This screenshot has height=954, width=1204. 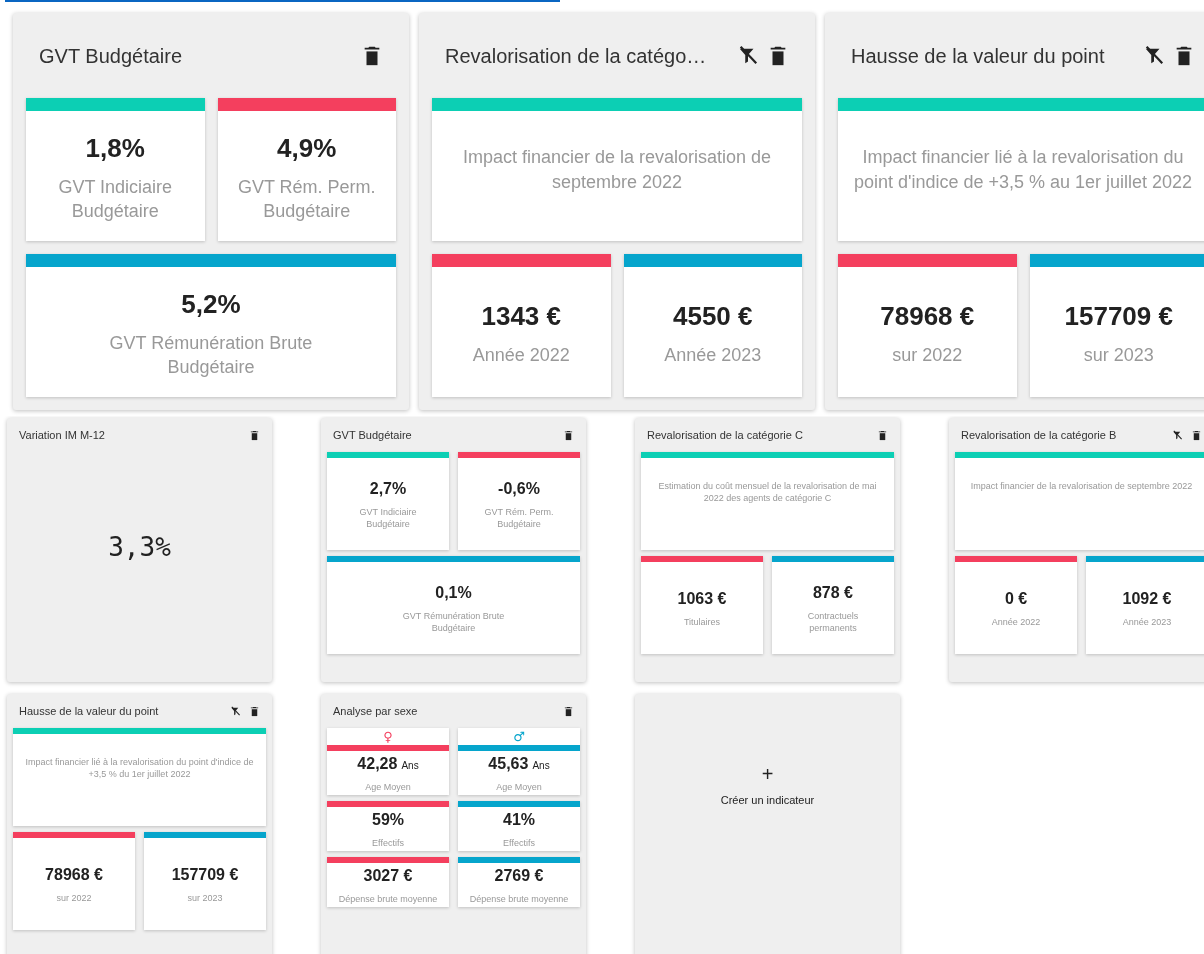 What do you see at coordinates (508, 764) in the screenshot?
I see `stat-value: 45,63` at bounding box center [508, 764].